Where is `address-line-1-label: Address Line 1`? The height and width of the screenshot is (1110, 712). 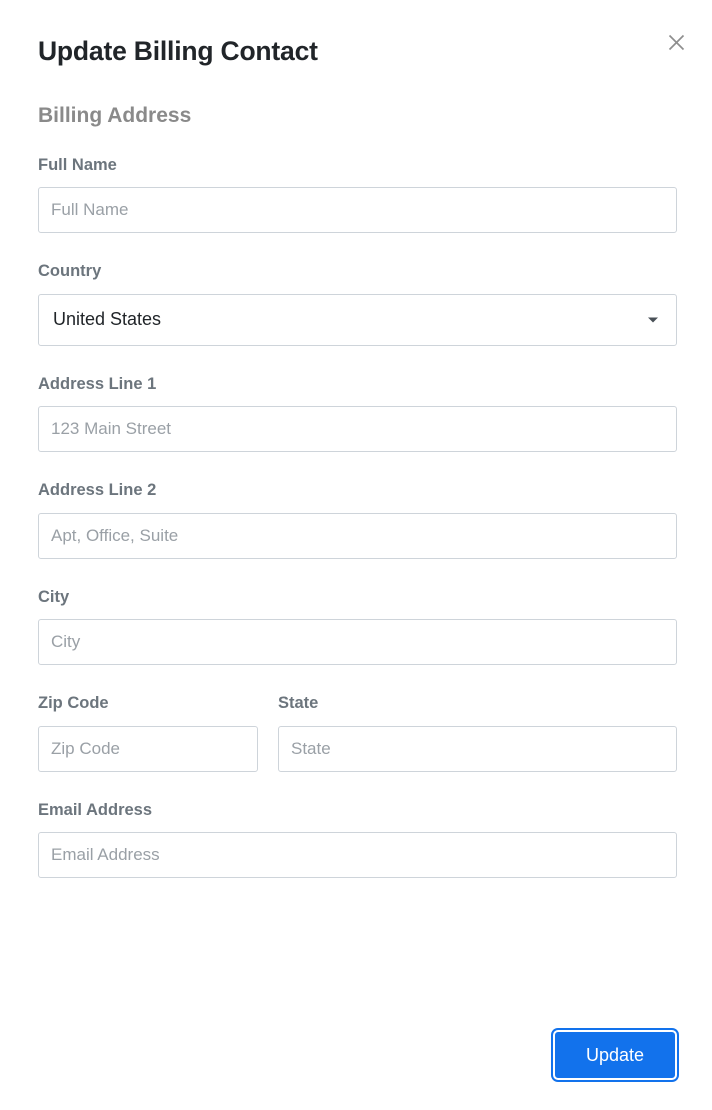 address-line-1-label: Address Line 1 is located at coordinates (97, 383).